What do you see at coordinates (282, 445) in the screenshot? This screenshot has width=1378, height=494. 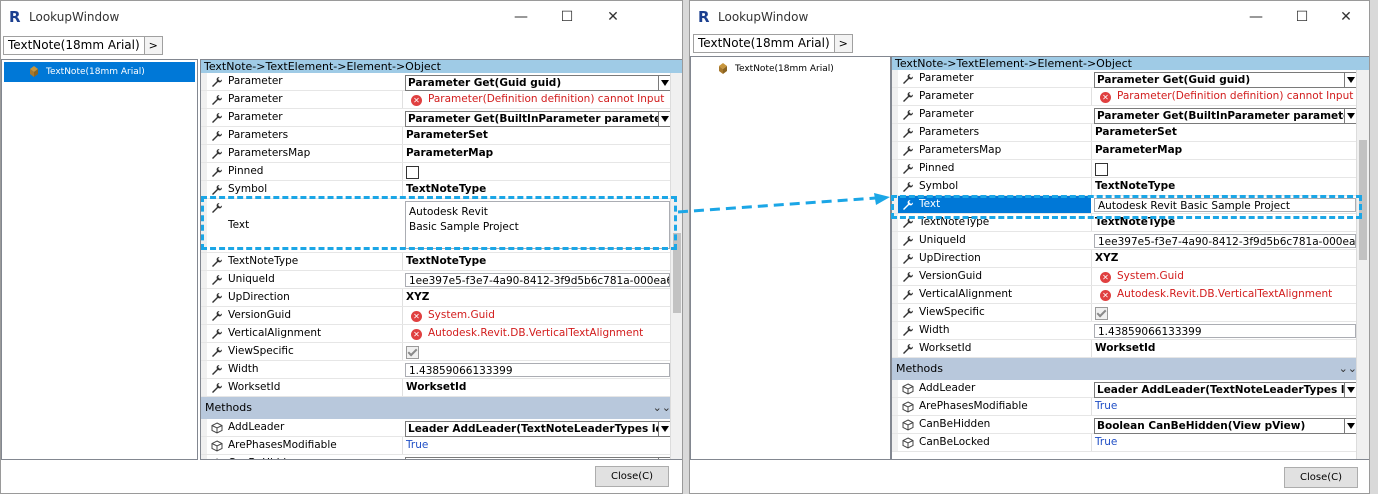 I see `method-name: ArePhasesModifiable` at bounding box center [282, 445].